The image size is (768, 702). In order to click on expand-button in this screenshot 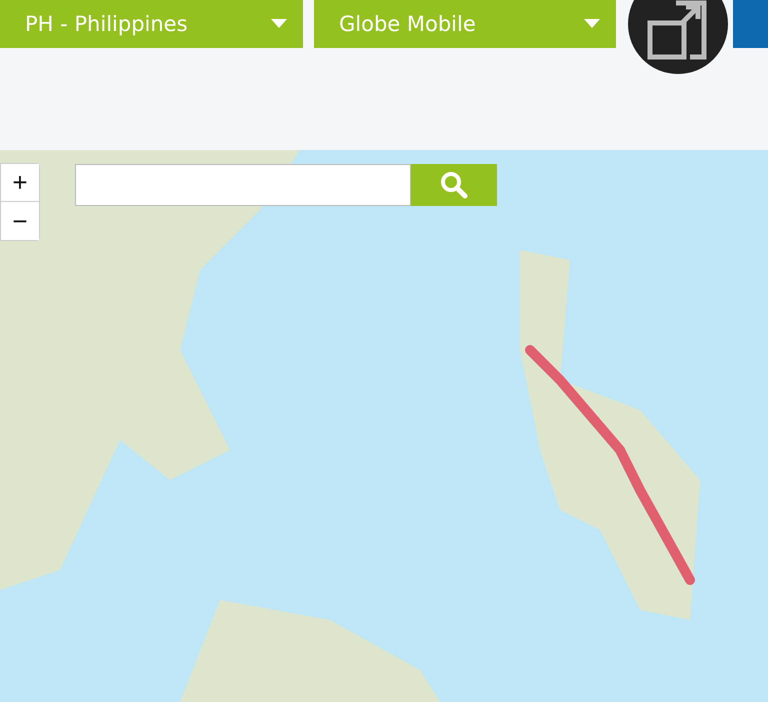, I will do `click(678, 37)`.